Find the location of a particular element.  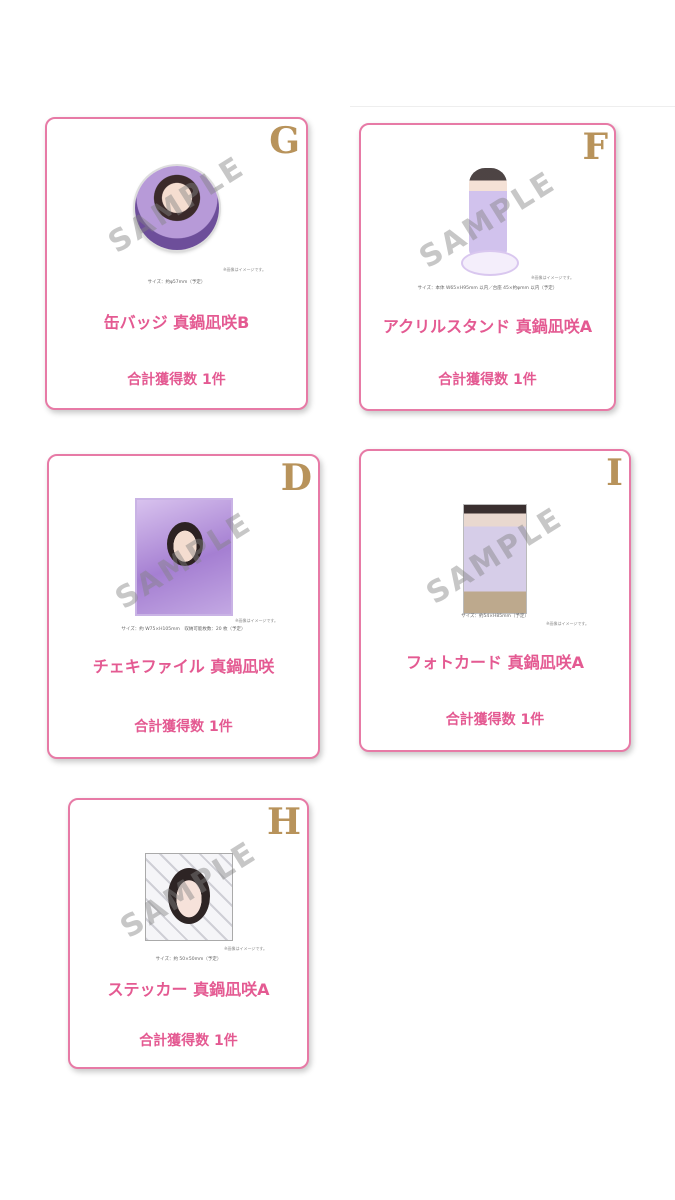

prize-title: ステッカー 真鍋凪咲A is located at coordinates (188, 989).